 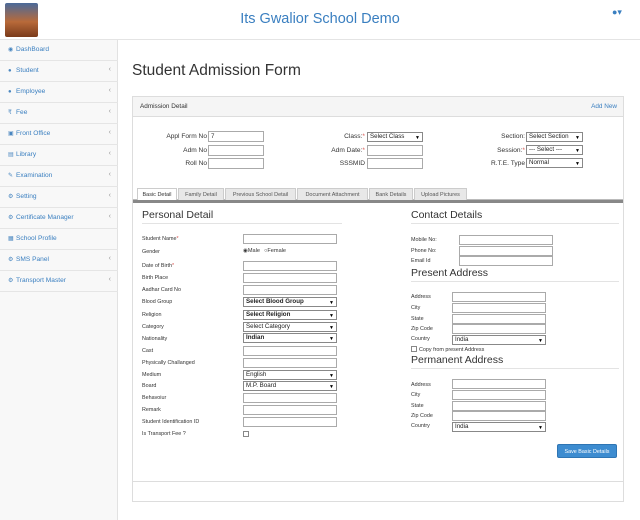 I want to click on blood-group-select: Select Blood Group ▼, so click(x=290, y=302).